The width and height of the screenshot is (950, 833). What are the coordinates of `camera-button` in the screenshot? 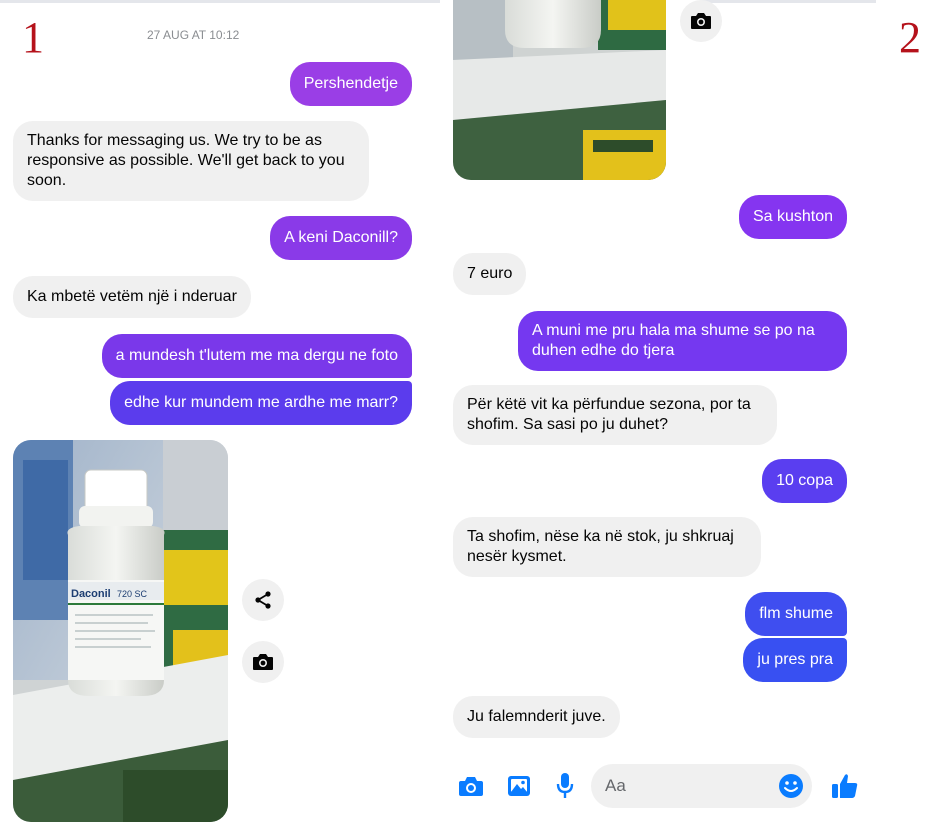 It's located at (471, 786).